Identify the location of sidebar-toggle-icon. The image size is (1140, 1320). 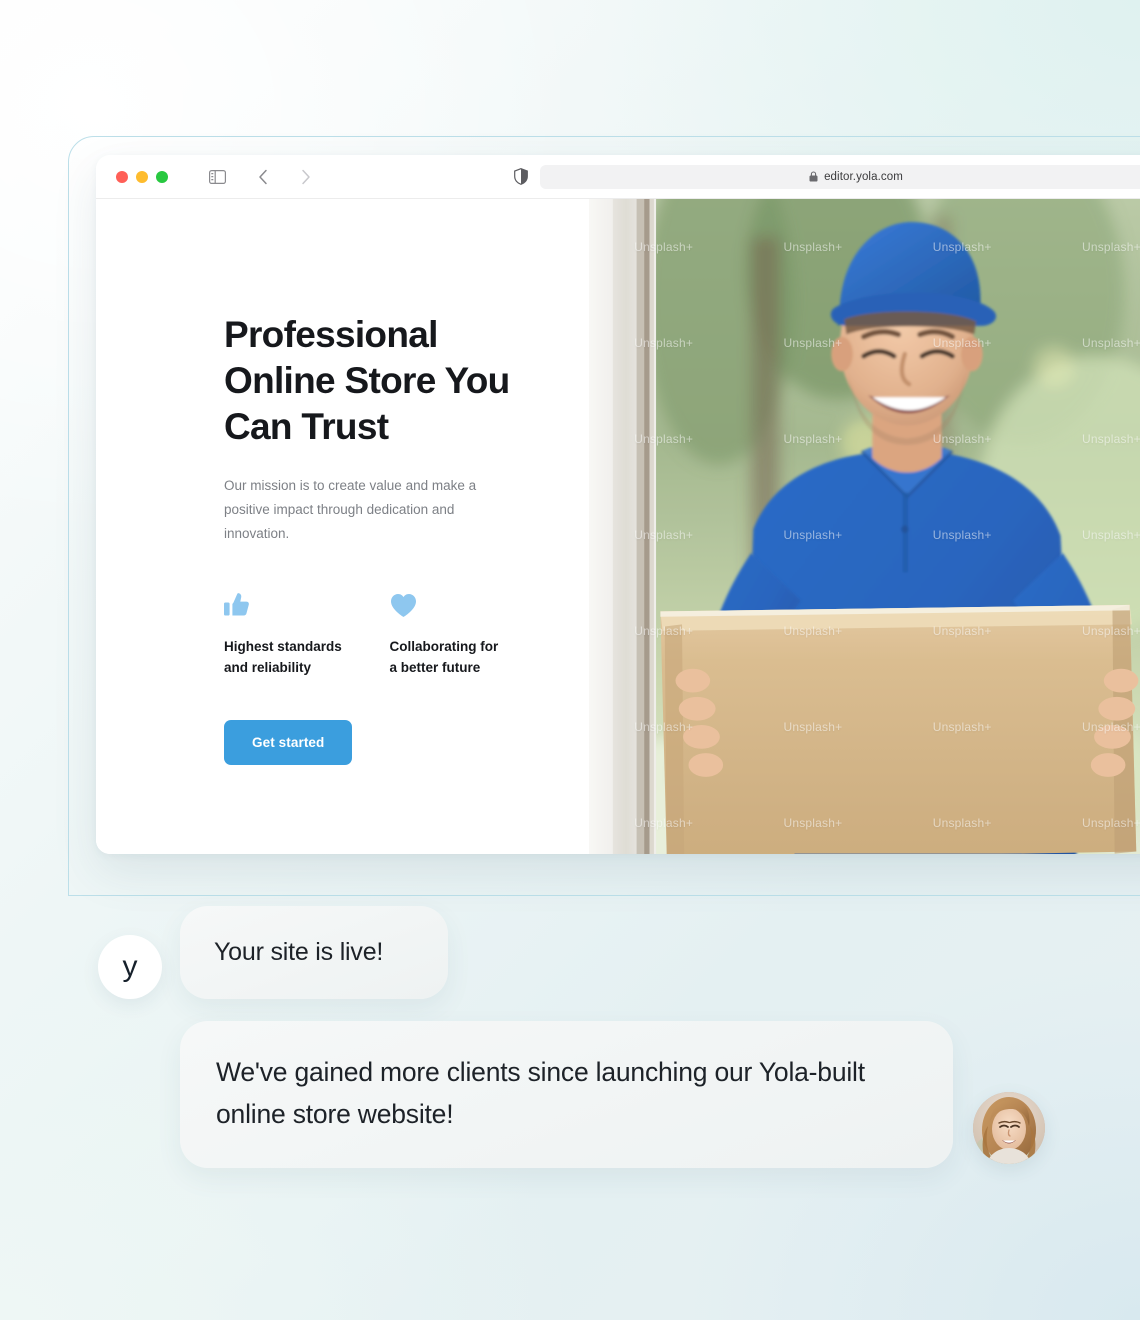
(217, 177).